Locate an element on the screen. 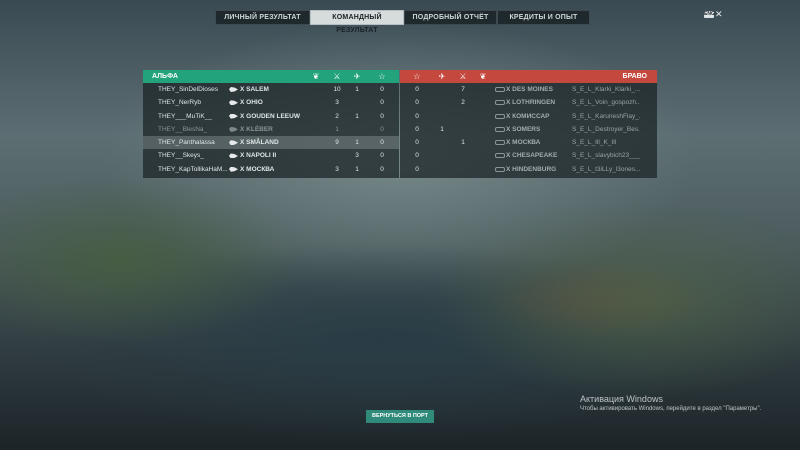 This screenshot has width=800, height=450. player-name: THEY__Skeys_ is located at coordinates (181, 156).